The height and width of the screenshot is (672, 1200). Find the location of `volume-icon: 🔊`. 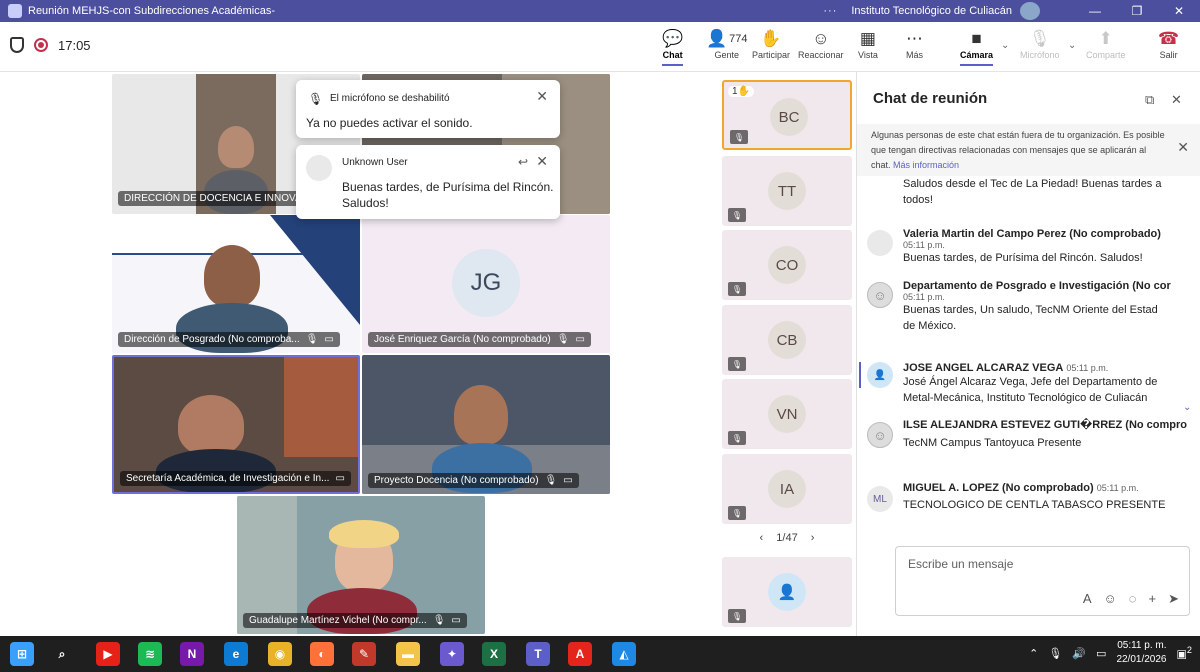

volume-icon: 🔊 is located at coordinates (1079, 653).